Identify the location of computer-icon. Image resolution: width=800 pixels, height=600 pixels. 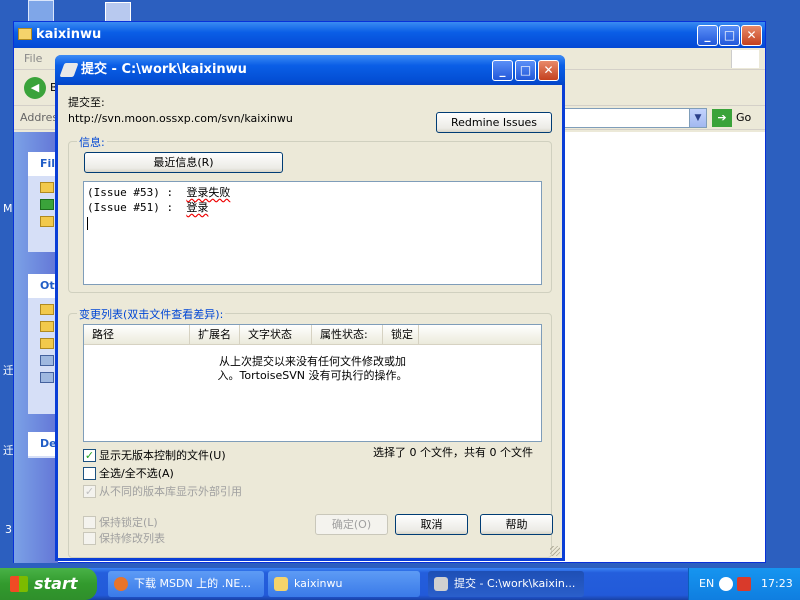
(47, 360).